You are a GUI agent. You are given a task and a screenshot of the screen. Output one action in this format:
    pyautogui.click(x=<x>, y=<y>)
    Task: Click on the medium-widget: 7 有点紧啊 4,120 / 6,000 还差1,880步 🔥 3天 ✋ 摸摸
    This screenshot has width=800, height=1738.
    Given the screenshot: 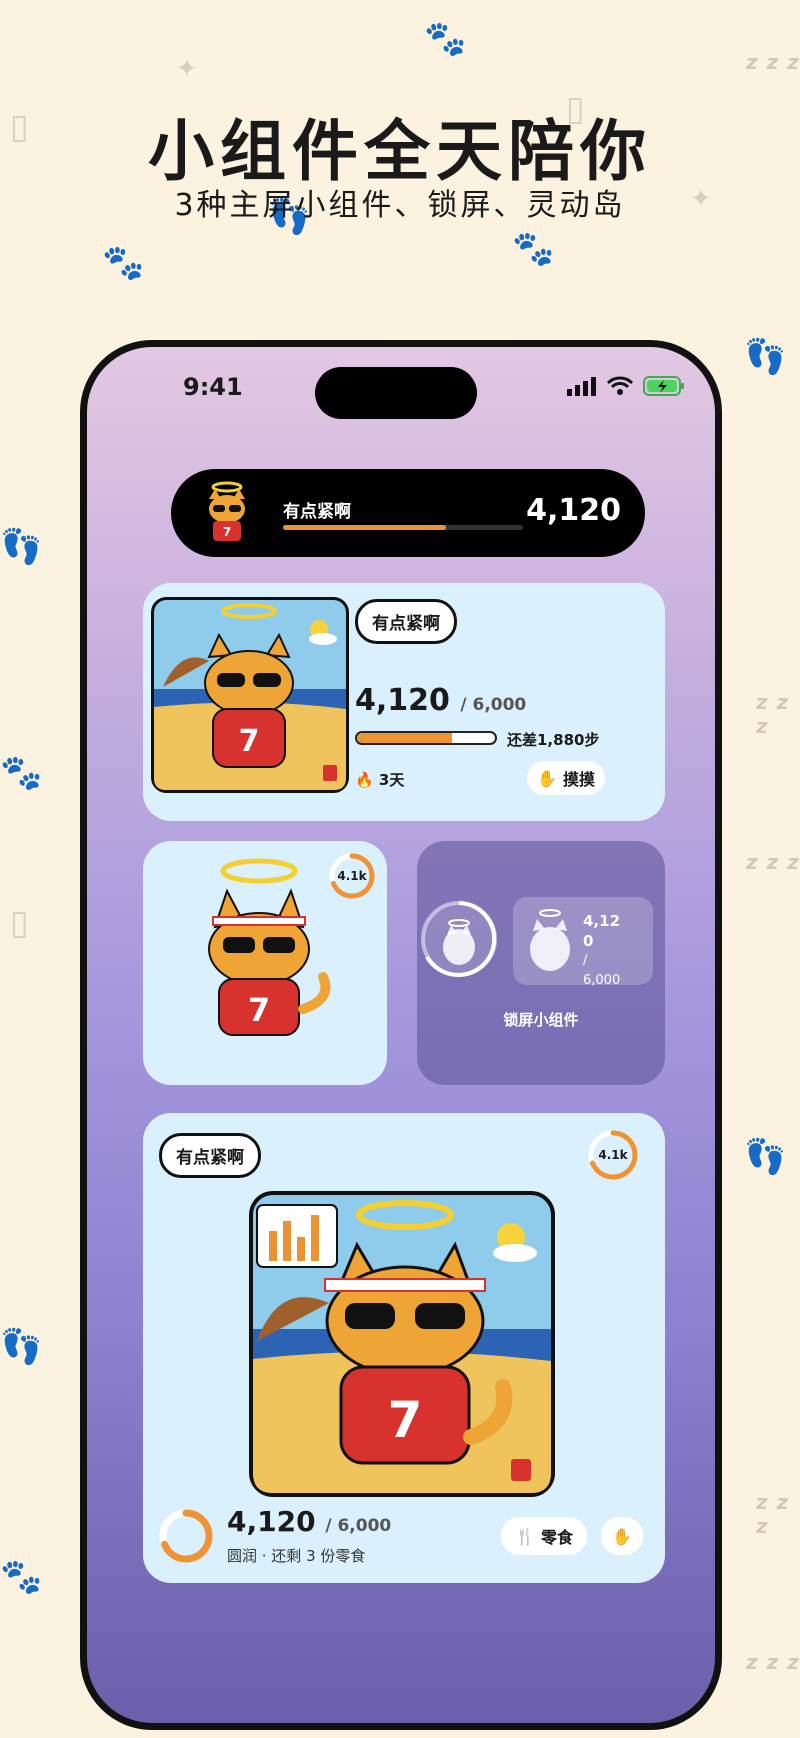 What is the action you would take?
    pyautogui.click(x=404, y=702)
    